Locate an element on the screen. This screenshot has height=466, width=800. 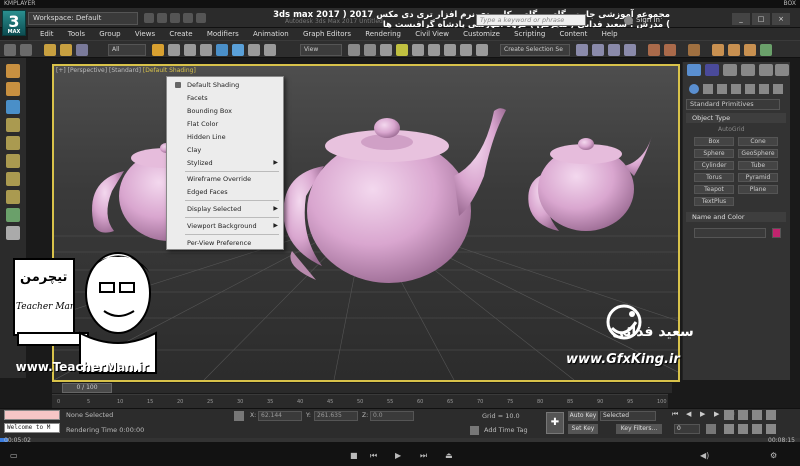
plane-button: Plane is located at coordinates (758, 189).